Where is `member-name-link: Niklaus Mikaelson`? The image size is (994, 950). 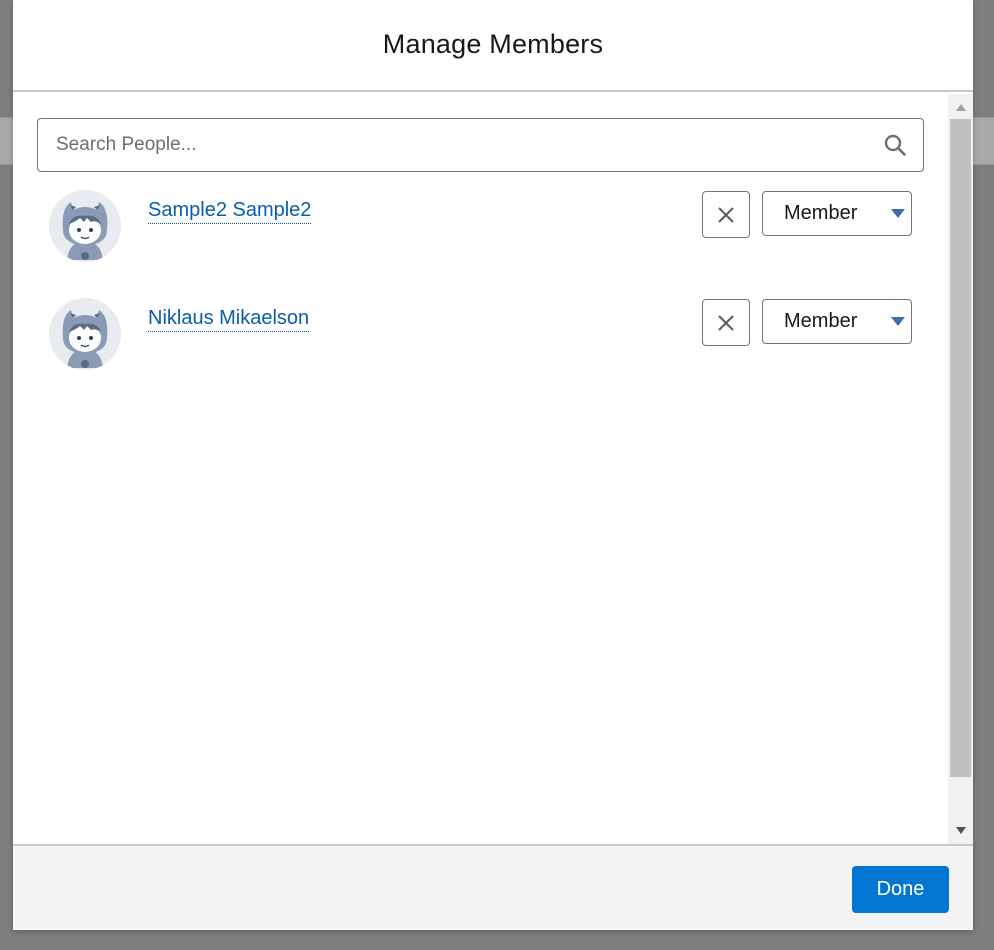 member-name-link: Niklaus Mikaelson is located at coordinates (229, 319).